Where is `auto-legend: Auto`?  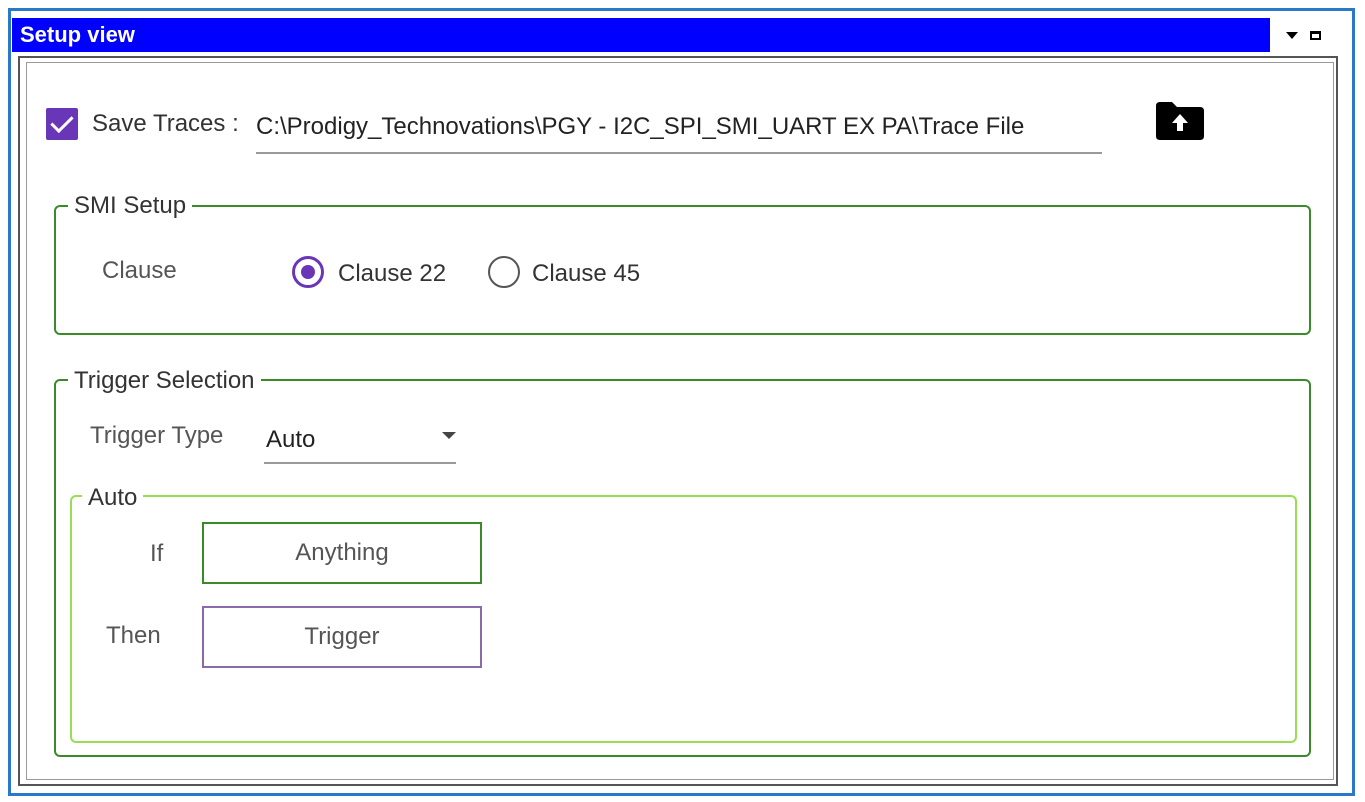
auto-legend: Auto is located at coordinates (113, 498).